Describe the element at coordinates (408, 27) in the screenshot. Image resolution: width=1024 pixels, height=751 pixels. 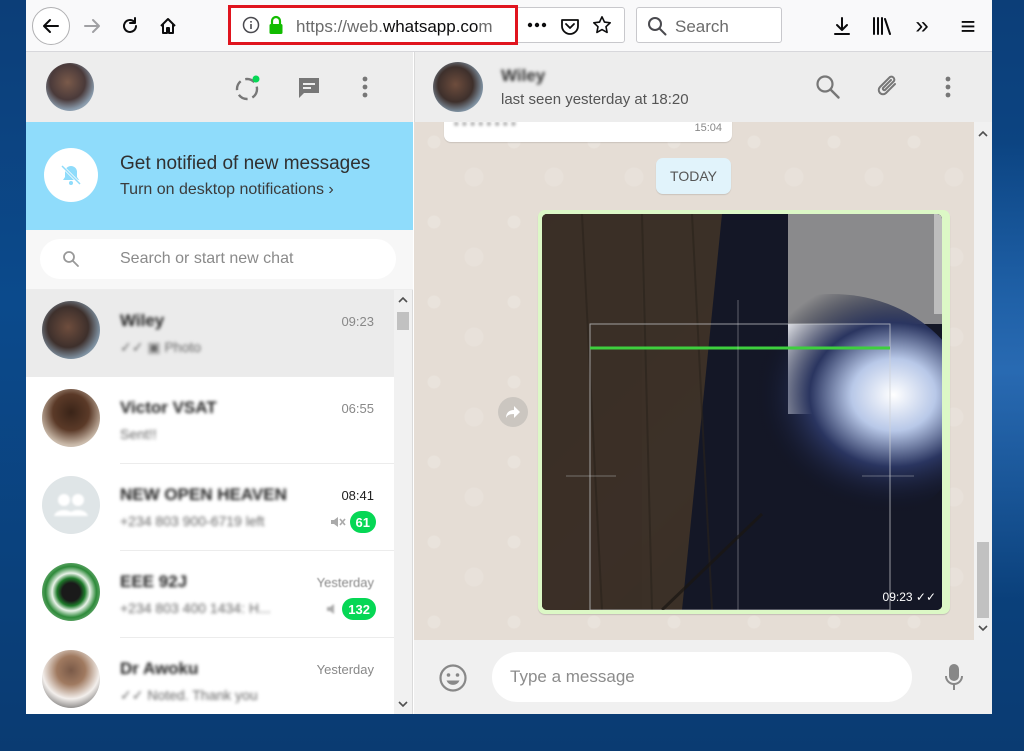
I see `url-text: https://web.whatsapp.com` at that location.